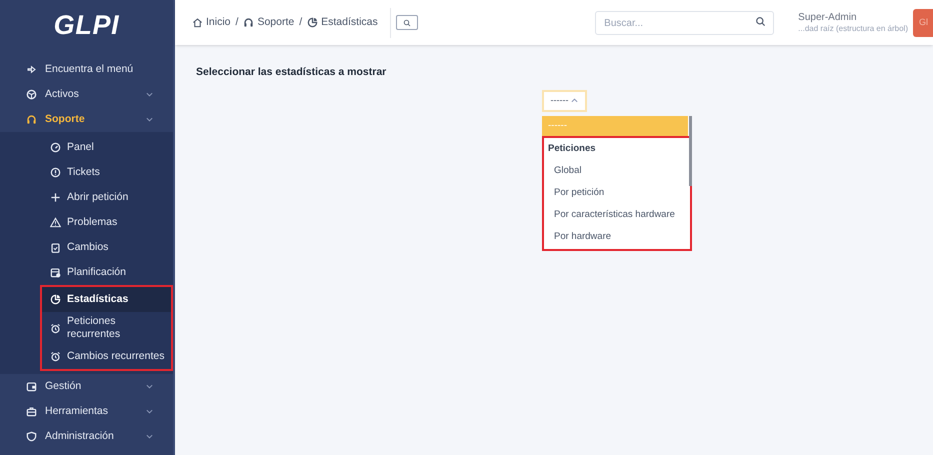  What do you see at coordinates (31, 69) in the screenshot?
I see `arrow-icon` at bounding box center [31, 69].